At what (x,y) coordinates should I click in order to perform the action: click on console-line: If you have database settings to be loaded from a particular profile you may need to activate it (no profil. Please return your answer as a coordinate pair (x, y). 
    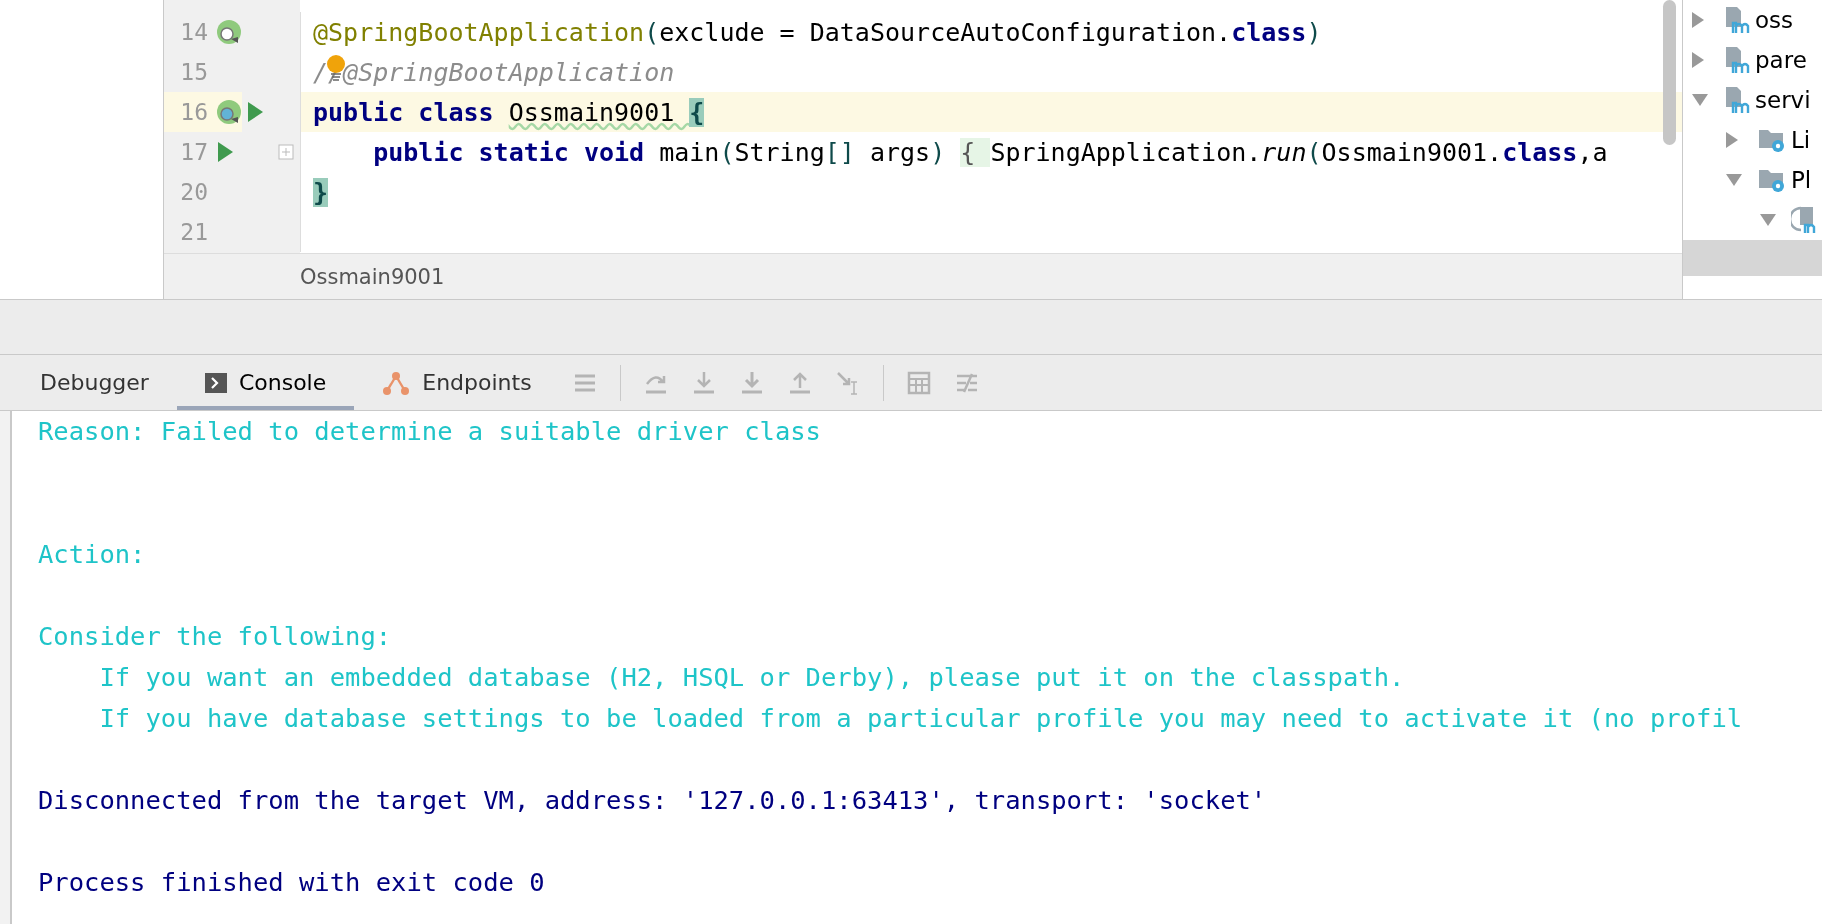
    Looking at the image, I should click on (920, 718).